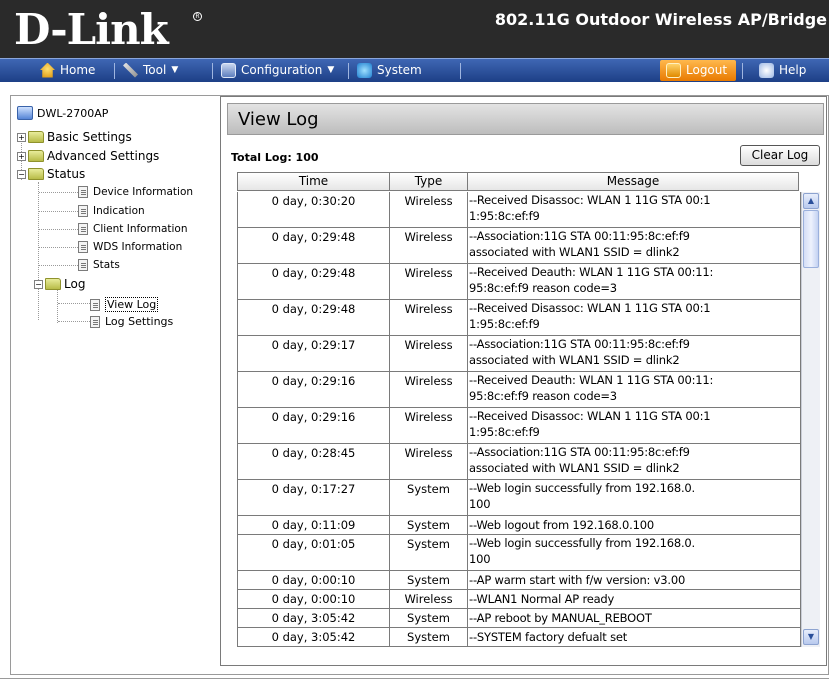  I want to click on cell-time: 0 day, 0:00:10, so click(314, 580).